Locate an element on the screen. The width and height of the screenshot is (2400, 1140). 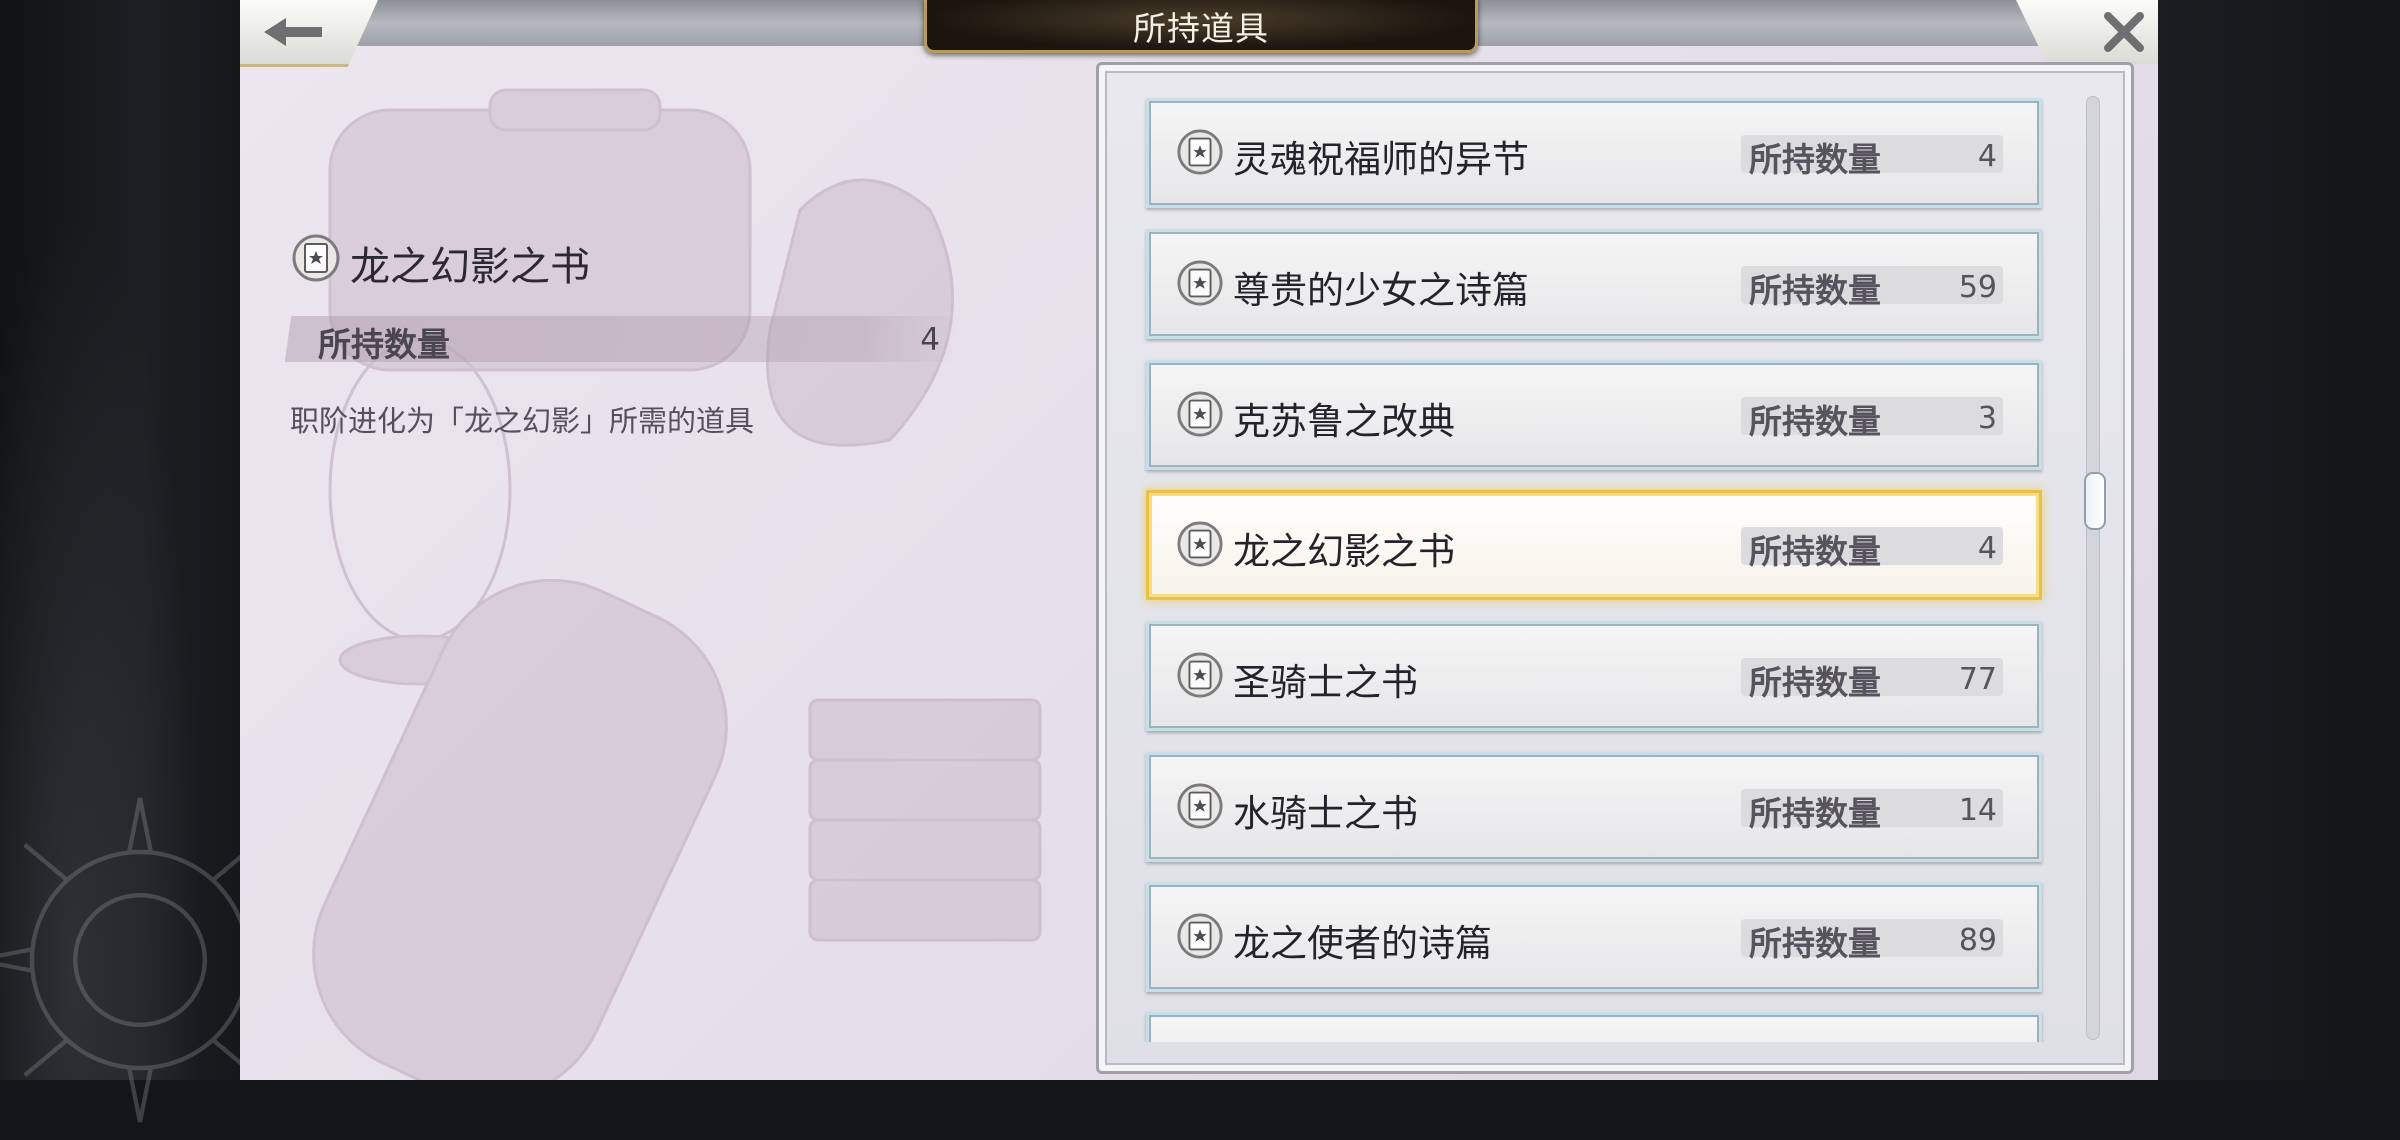
title-plate: 所持道具 is located at coordinates (1201, 26).